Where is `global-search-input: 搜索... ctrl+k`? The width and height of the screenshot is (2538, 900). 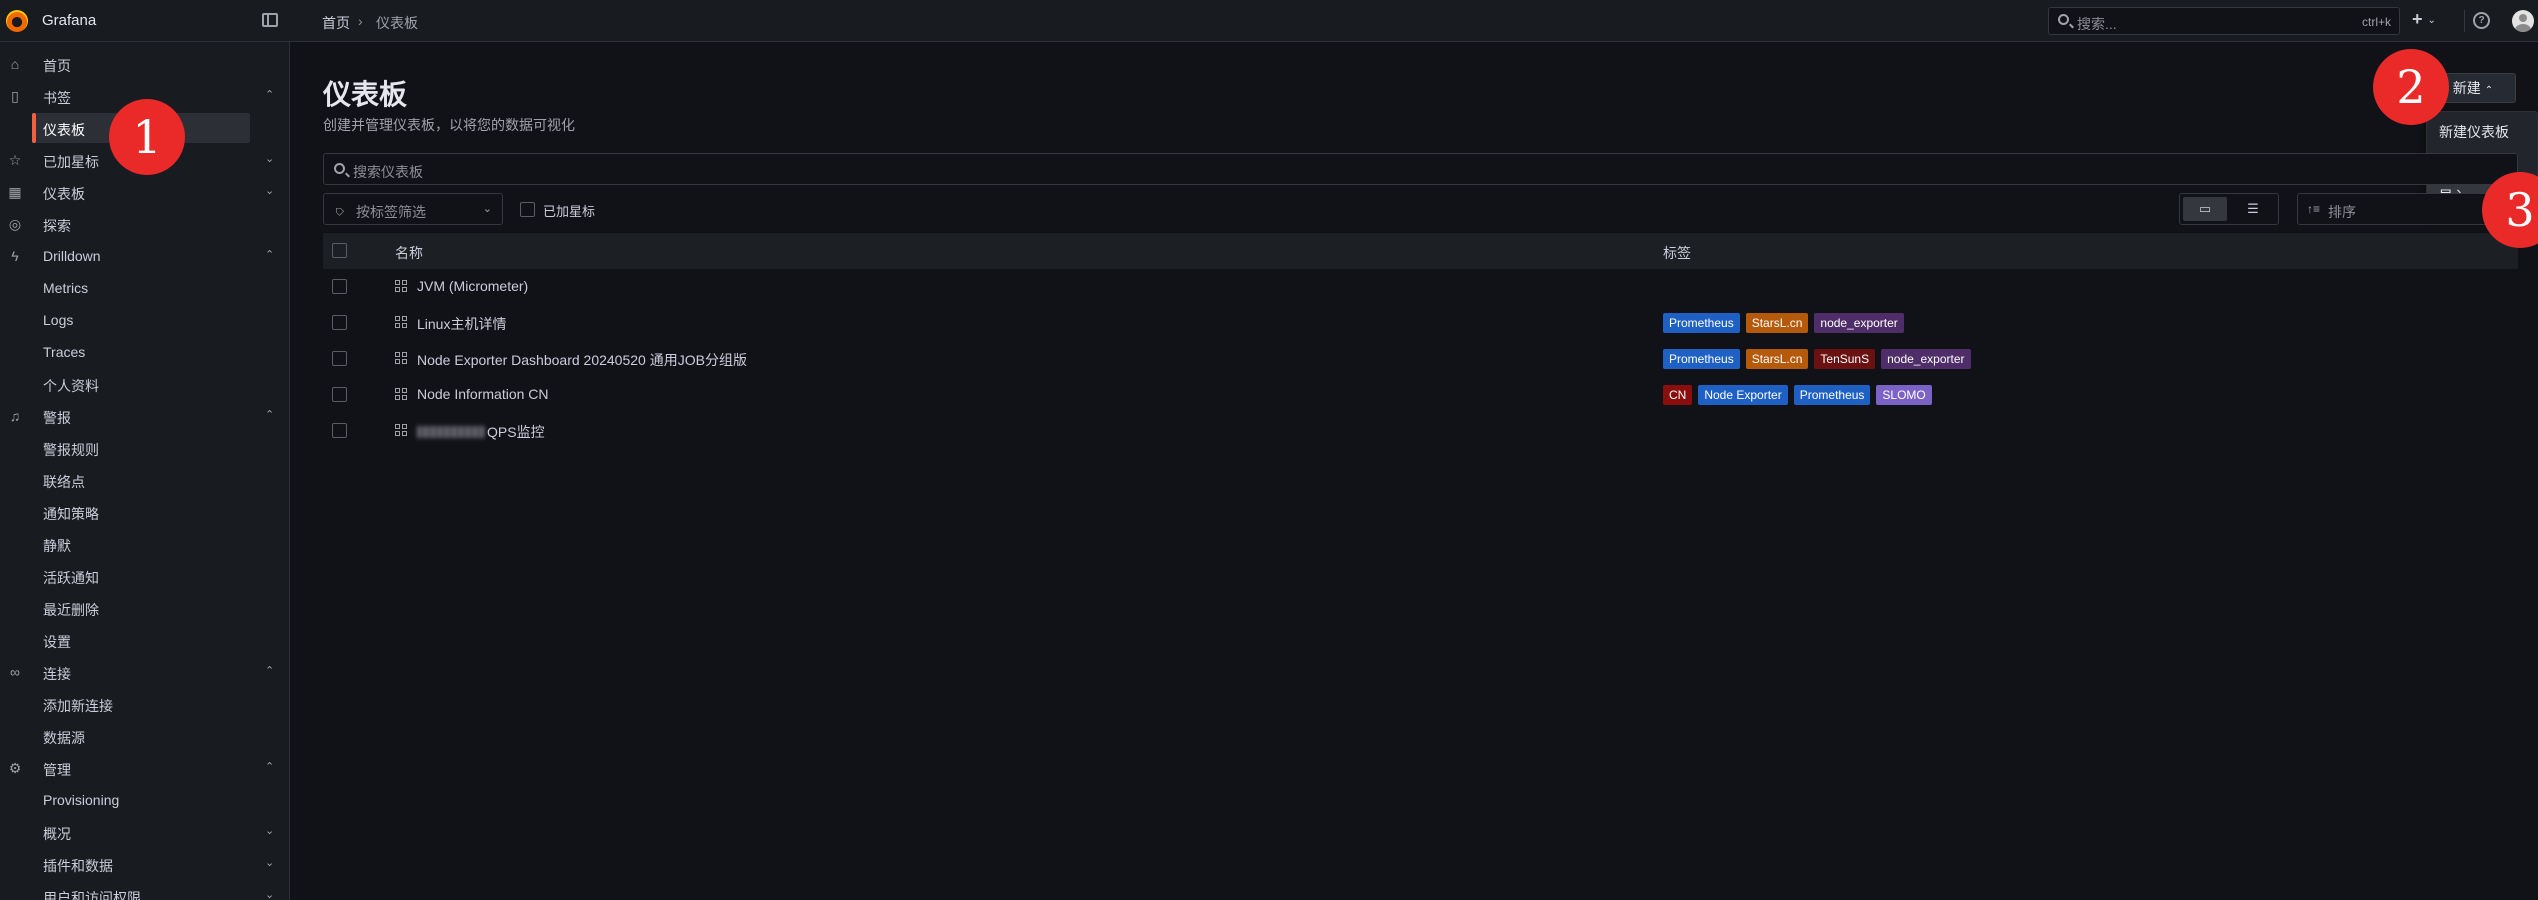 global-search-input: 搜索... ctrl+k is located at coordinates (2224, 21).